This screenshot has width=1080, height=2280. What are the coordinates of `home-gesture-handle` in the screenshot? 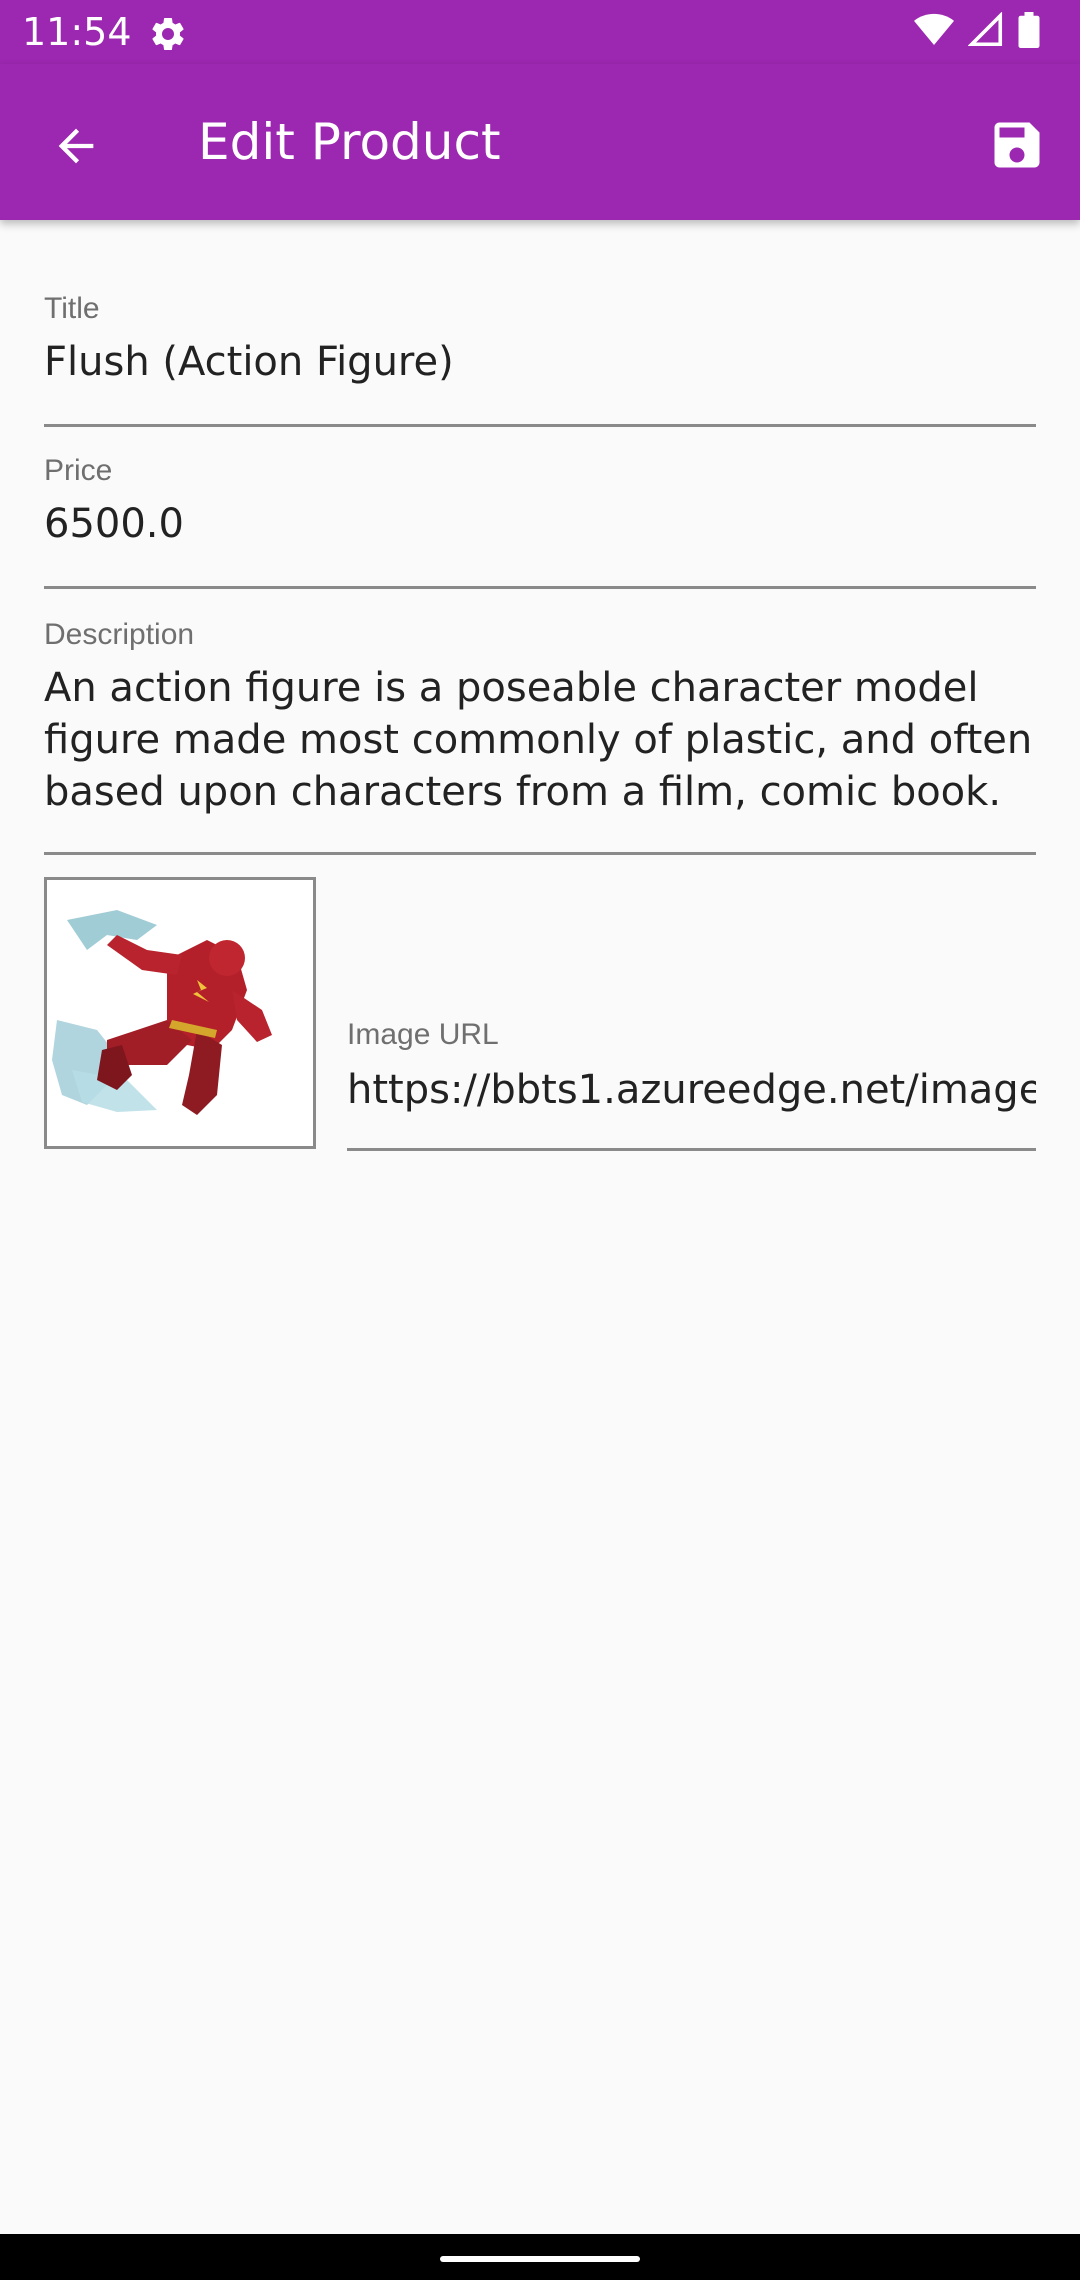 It's located at (540, 2259).